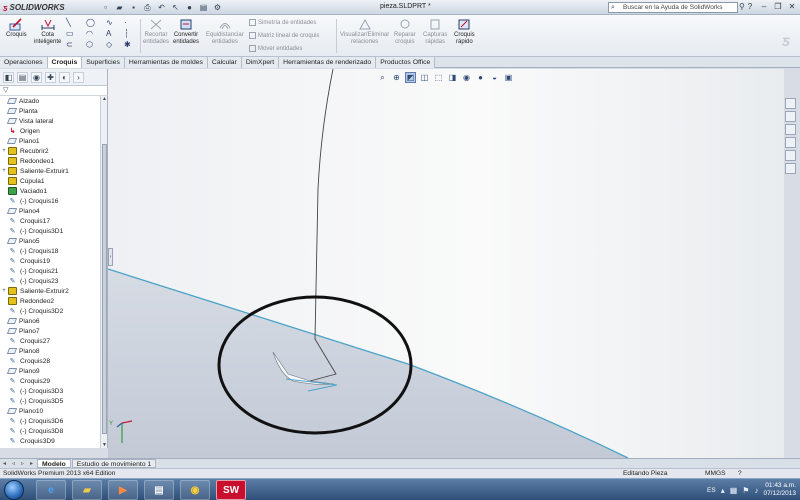 The width and height of the screenshot is (800, 500). Describe the element at coordinates (31, 463) in the screenshot. I see `last-tab-icon: ▸` at that location.